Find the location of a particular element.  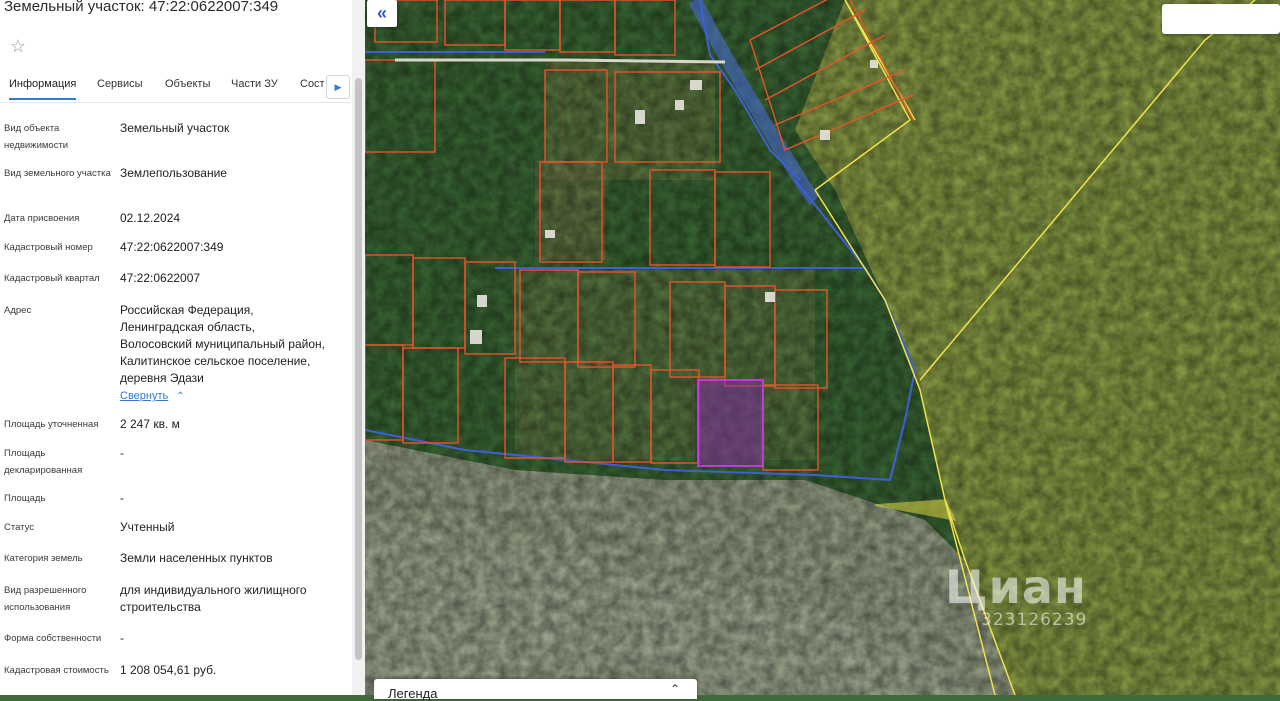

tab-parts: Части ЗУ is located at coordinates (254, 84).